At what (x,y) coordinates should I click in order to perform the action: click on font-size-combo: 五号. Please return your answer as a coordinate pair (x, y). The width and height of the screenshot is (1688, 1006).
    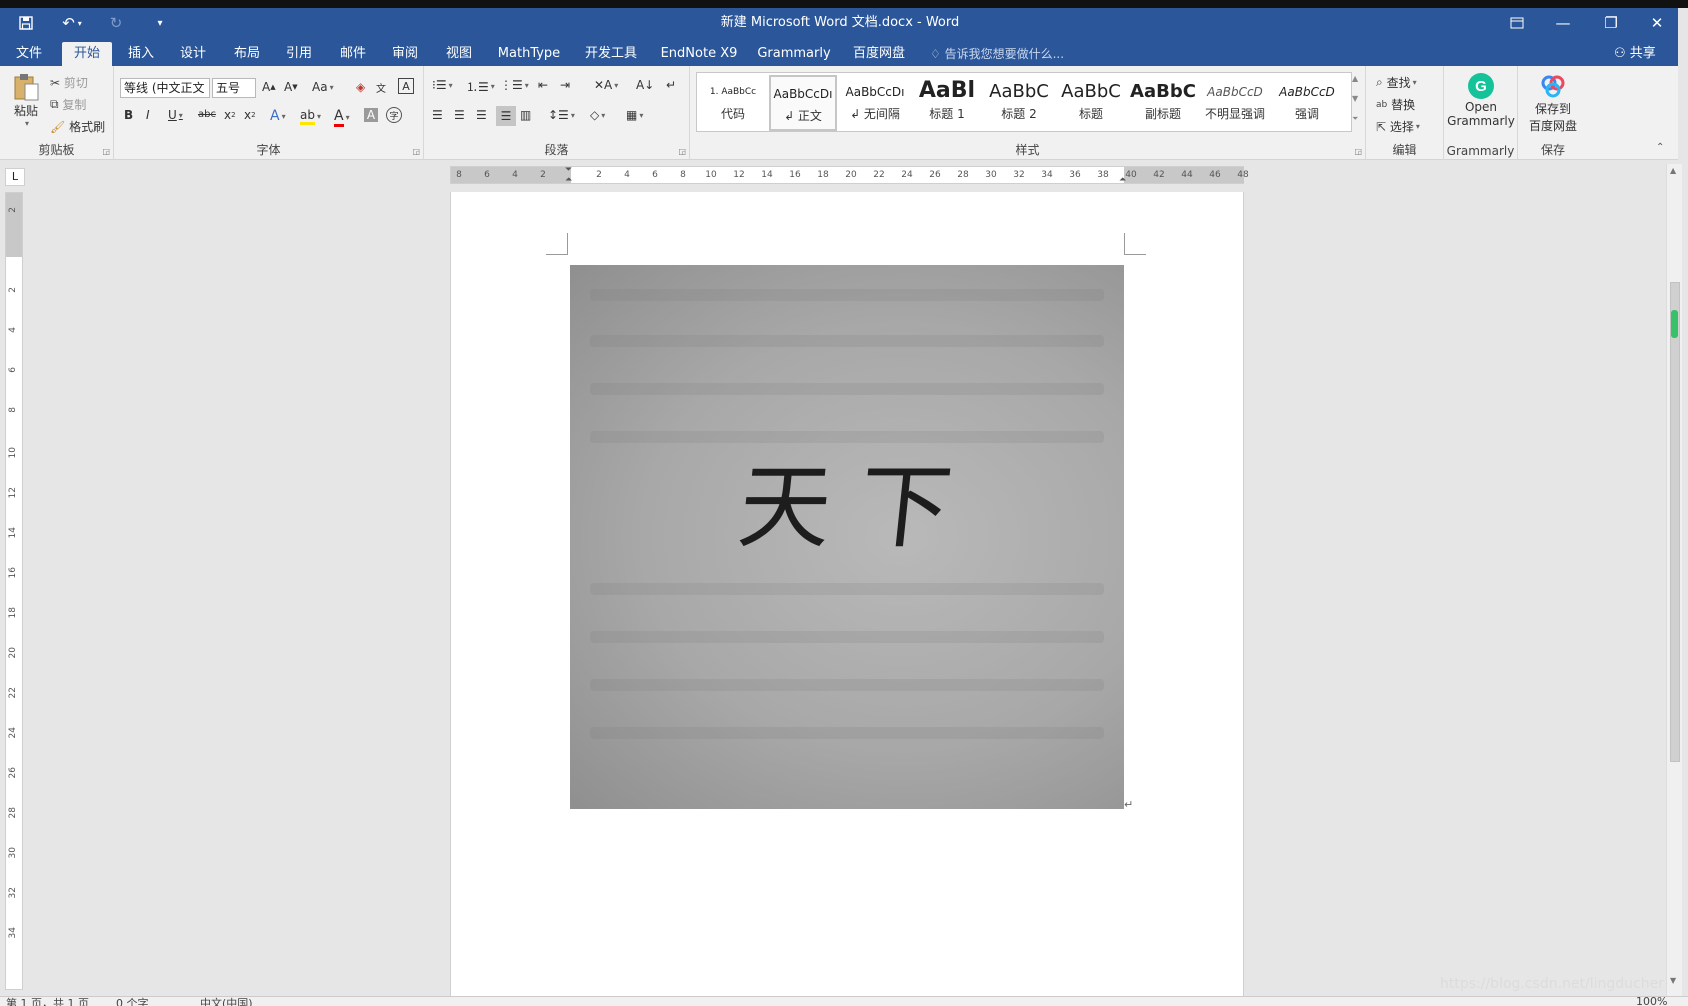
    Looking at the image, I should click on (234, 88).